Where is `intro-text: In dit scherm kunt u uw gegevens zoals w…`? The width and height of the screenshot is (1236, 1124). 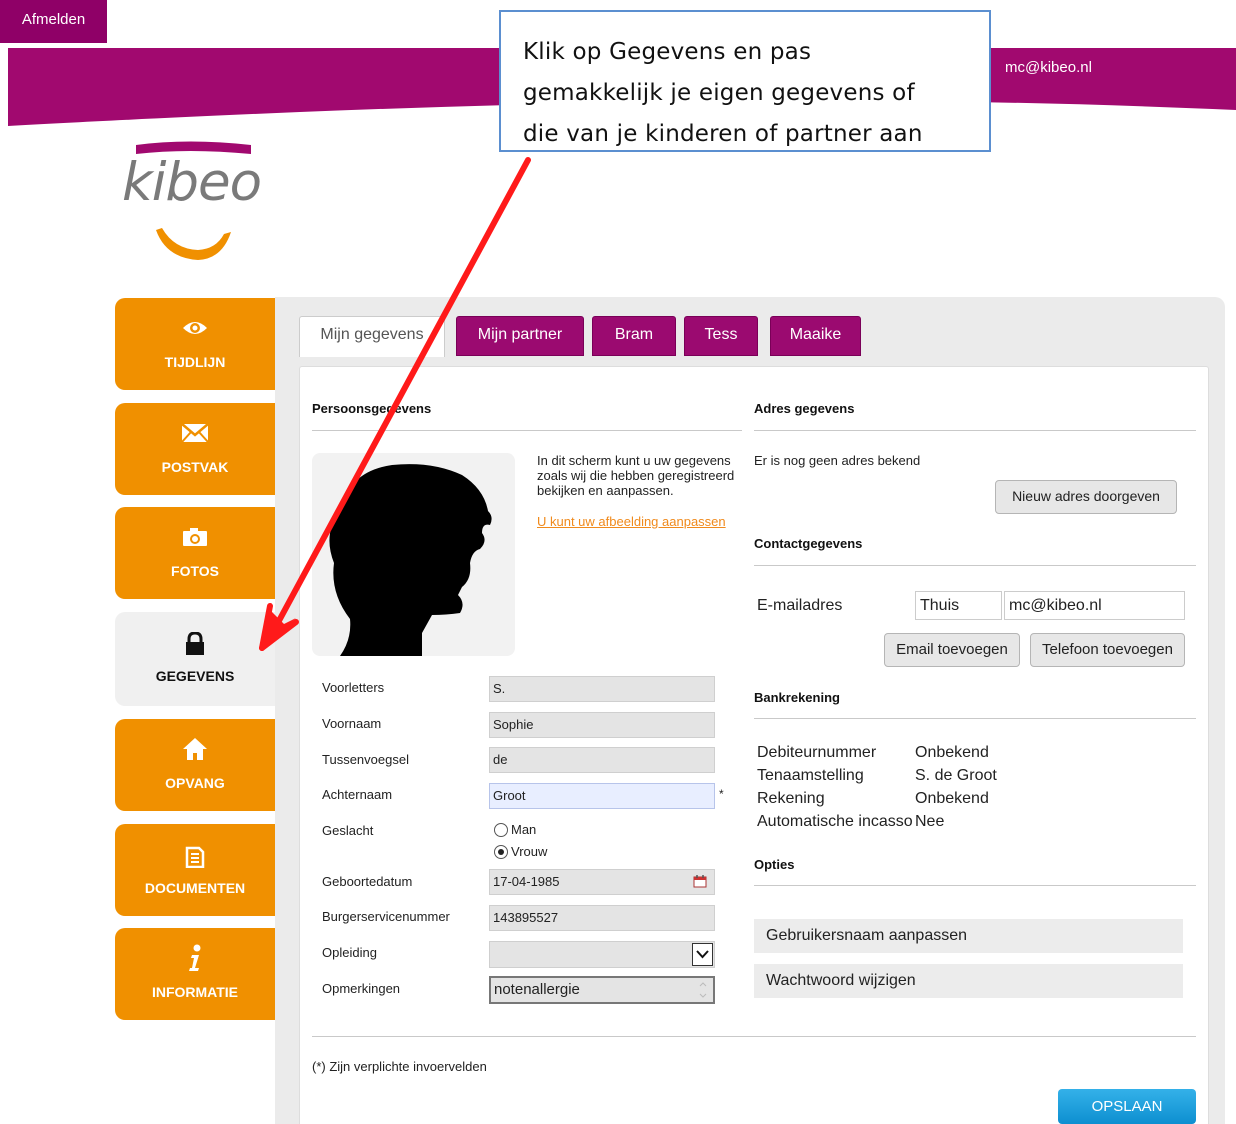 intro-text: In dit scherm kunt u uw gegevens zoals w… is located at coordinates (636, 475).